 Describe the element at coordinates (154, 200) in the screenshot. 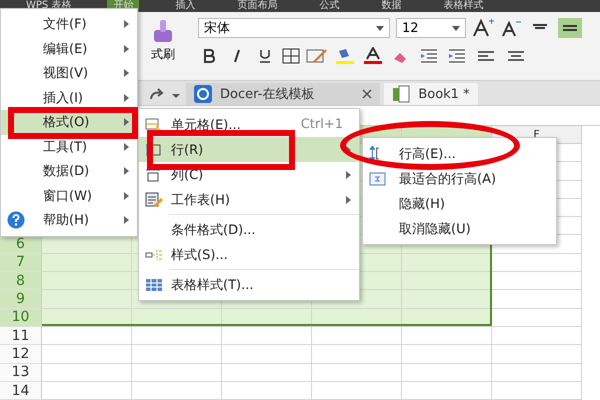

I see `worksheet-pencil-icon` at that location.